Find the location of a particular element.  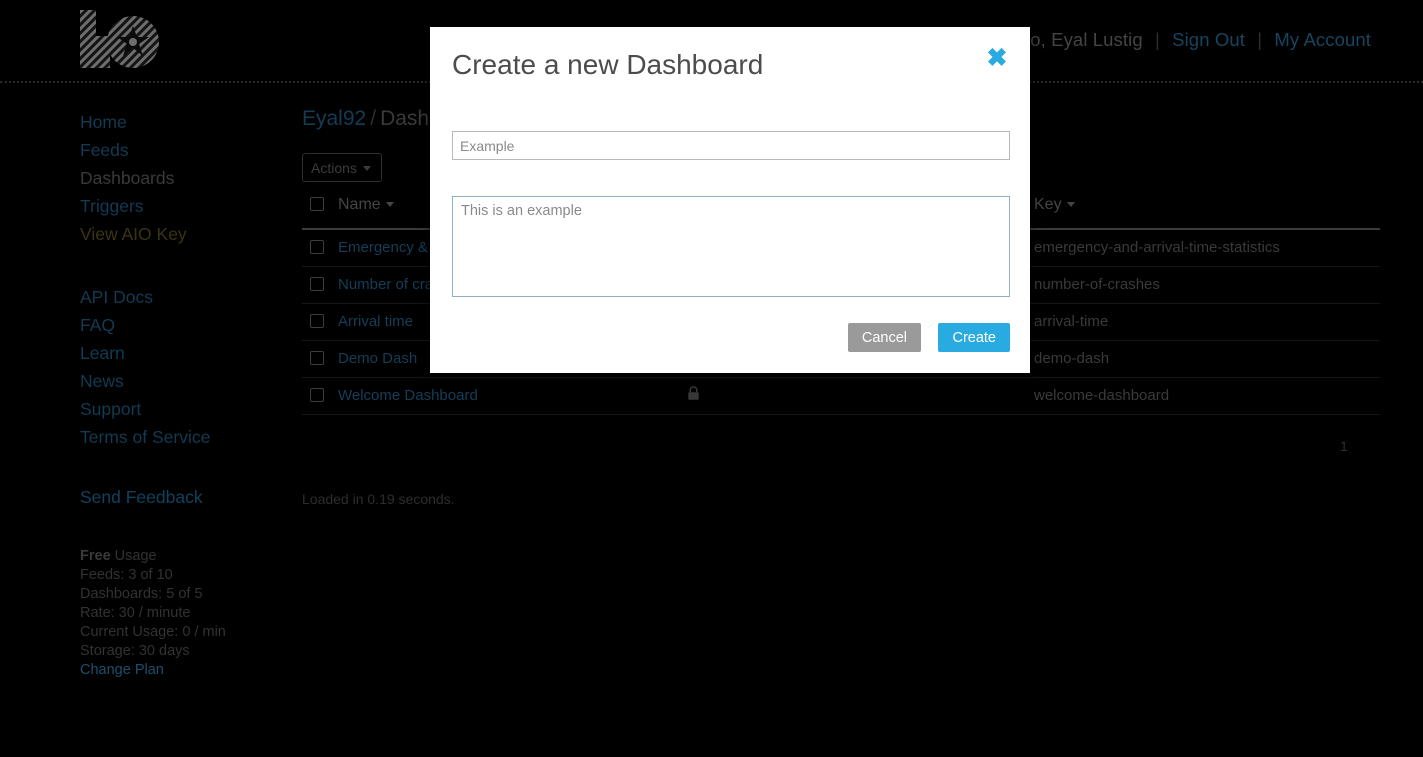

sidebar-item-news: News is located at coordinates (180, 381).